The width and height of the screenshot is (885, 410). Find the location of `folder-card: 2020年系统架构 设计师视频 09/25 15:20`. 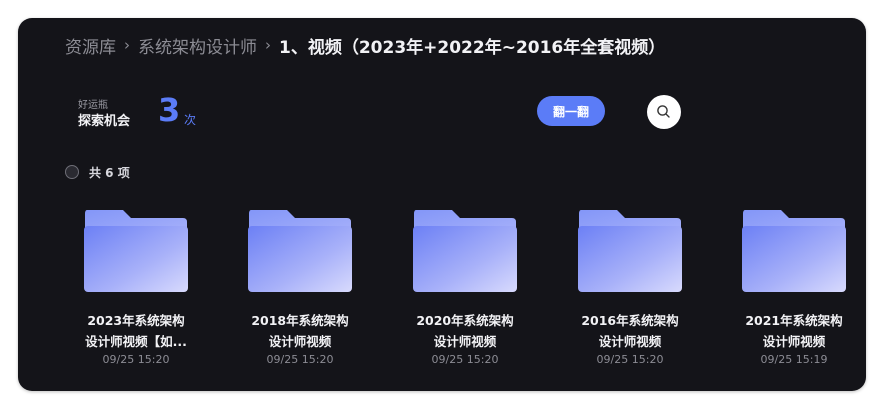

folder-card: 2020年系统架构 设计师视频 09/25 15:20 is located at coordinates (465, 290).